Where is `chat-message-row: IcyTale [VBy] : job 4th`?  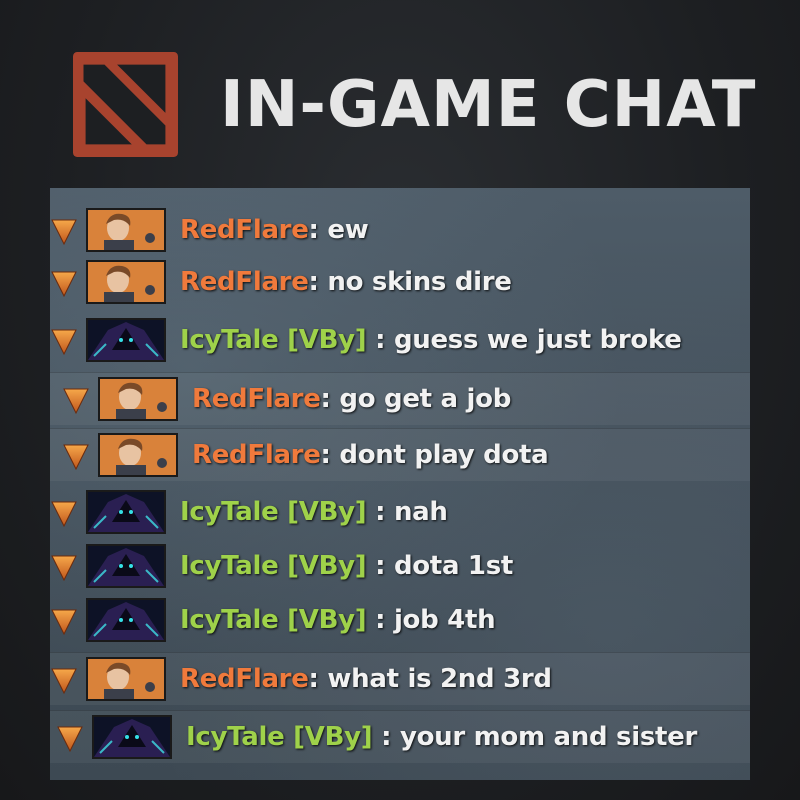
chat-message-row: IcyTale [VBy] : job 4th is located at coordinates (400, 620).